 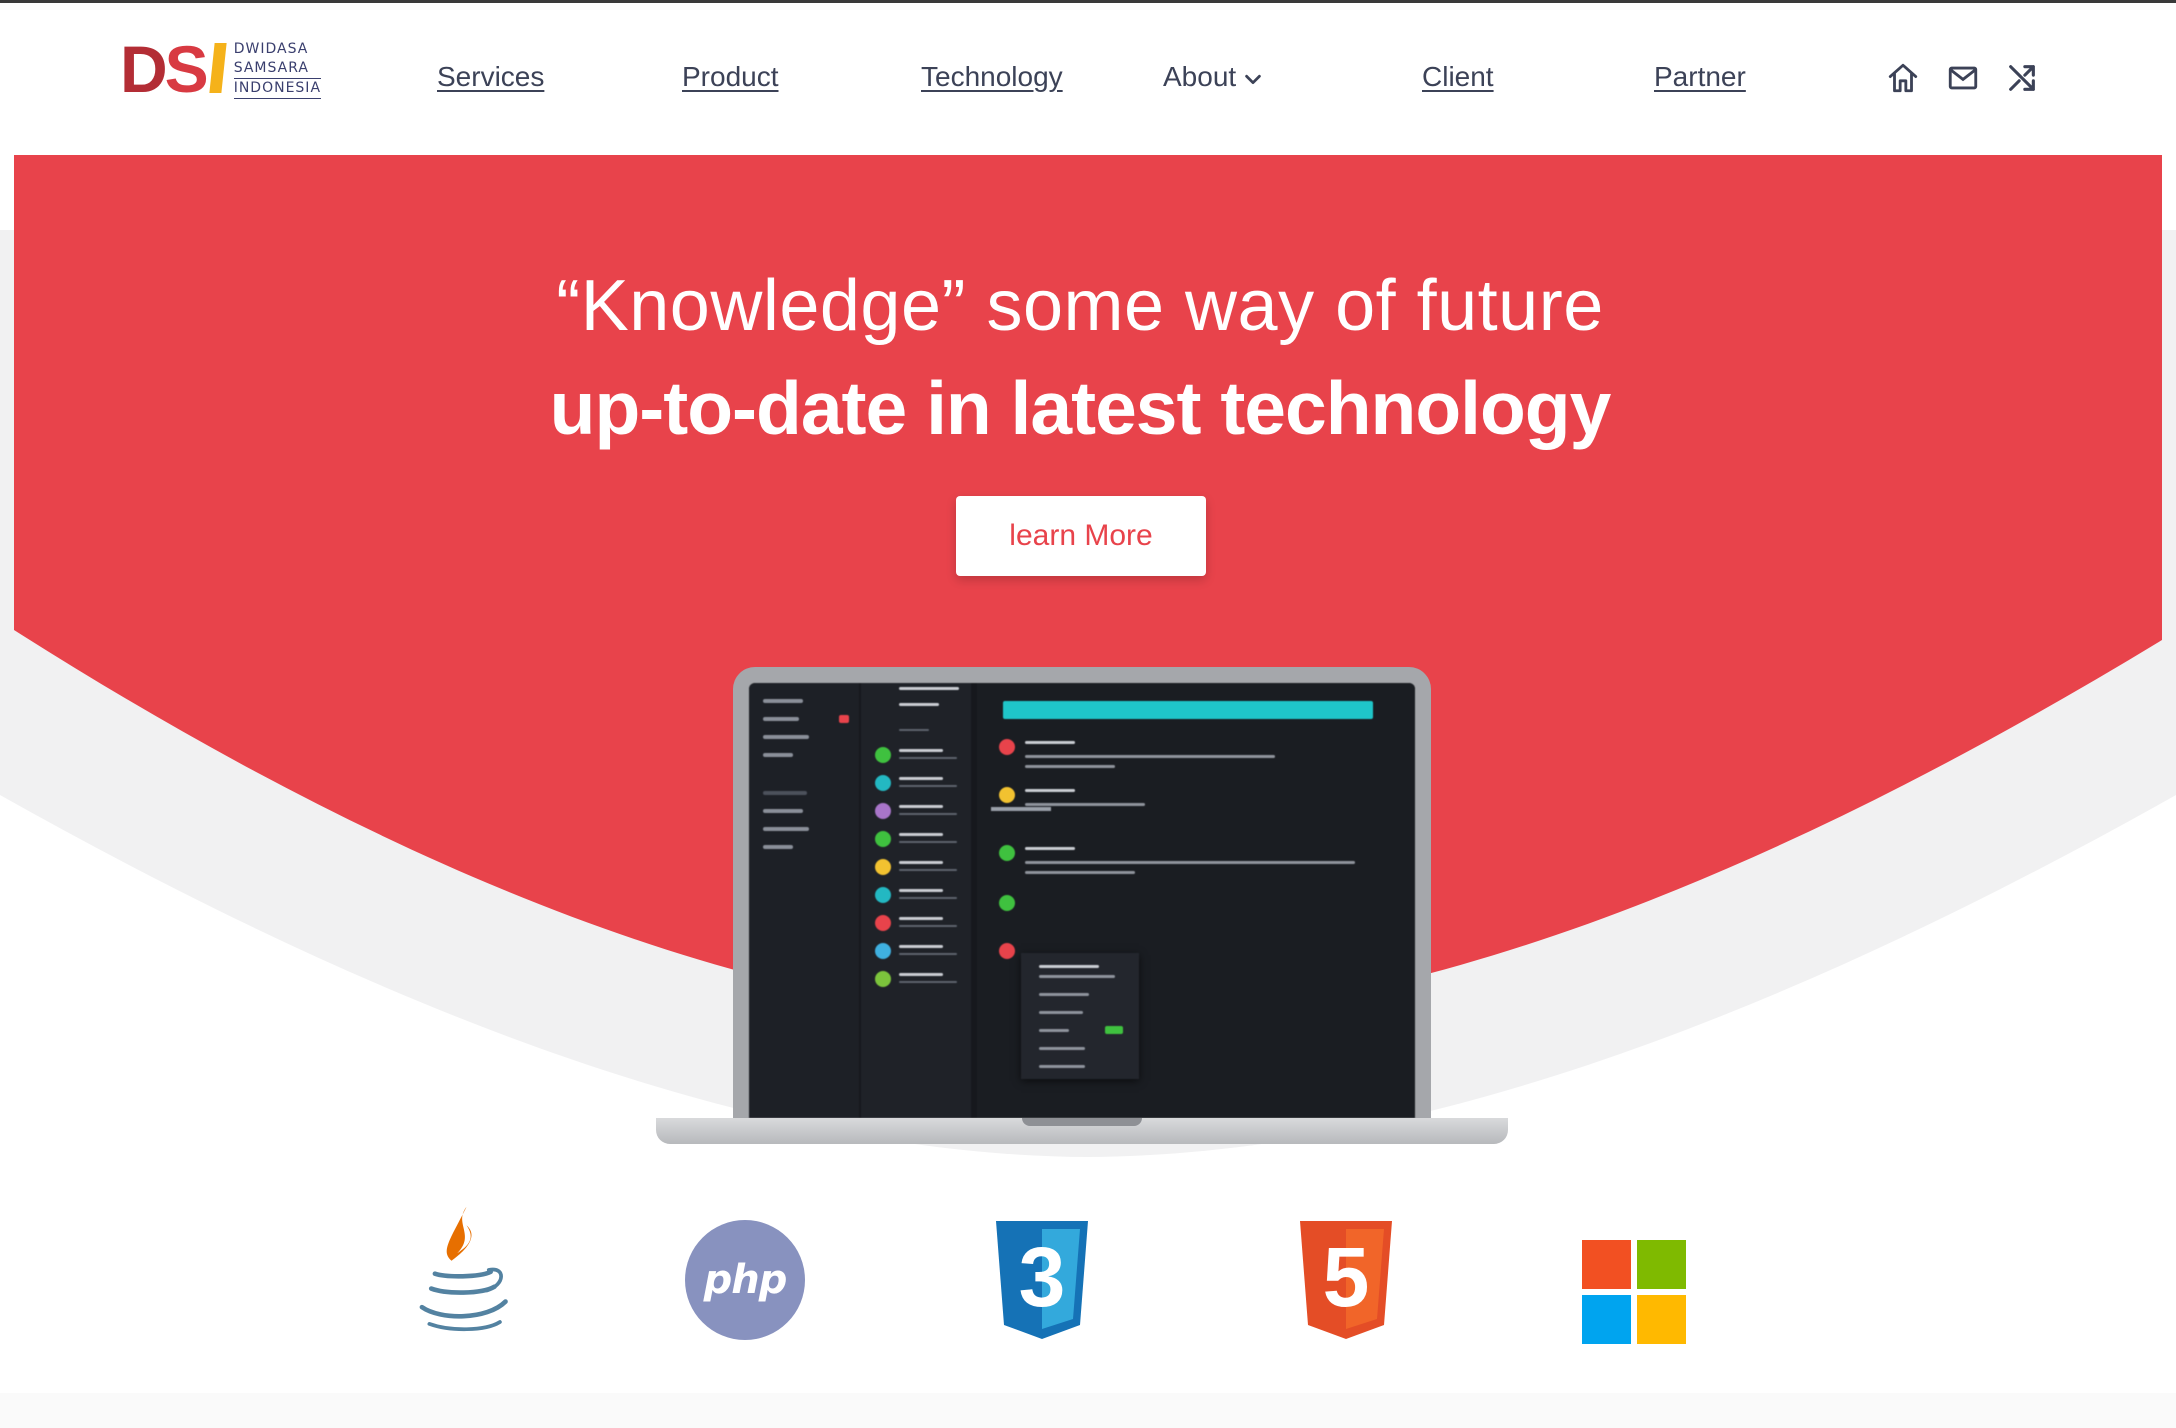 I want to click on php-logo-text: php, so click(x=745, y=1280).